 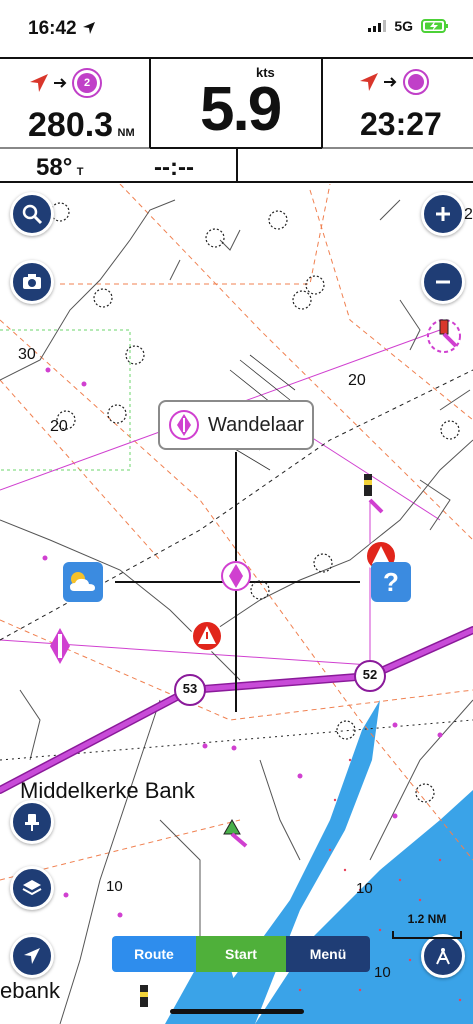 I want to click on start-button: Start, so click(x=241, y=954).